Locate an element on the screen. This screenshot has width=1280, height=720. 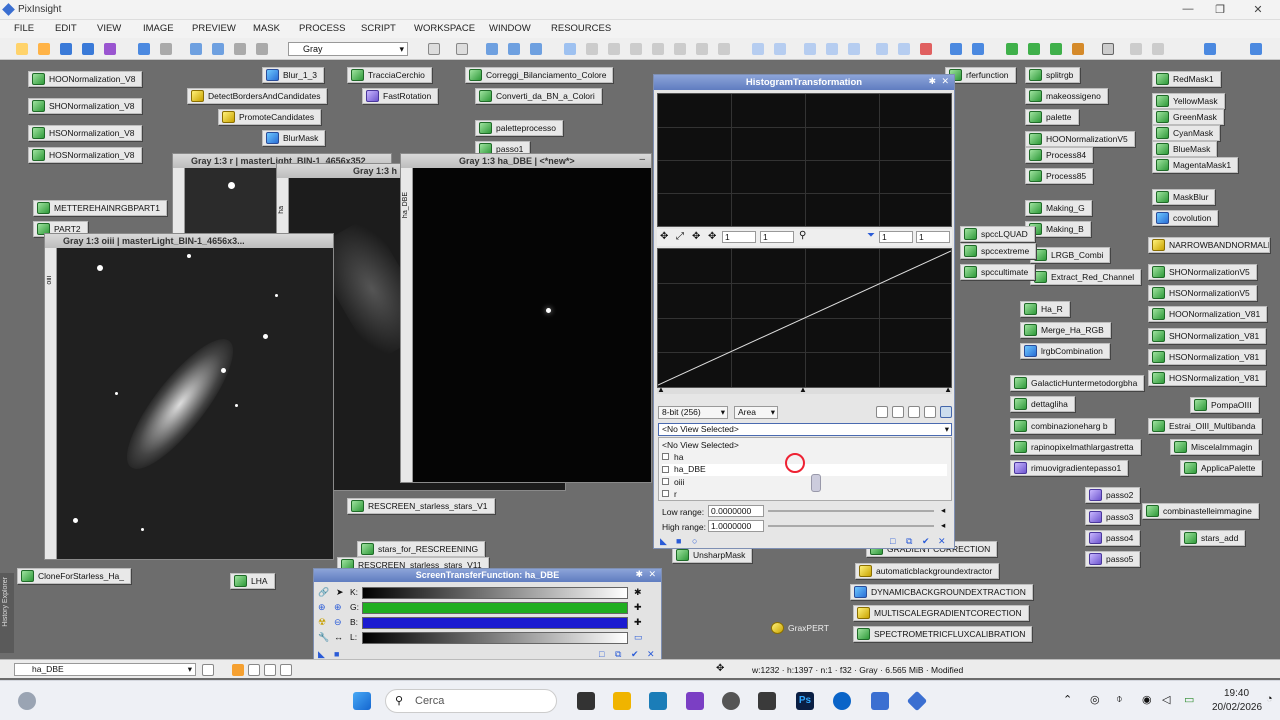
process-icon: SHONormalizationV5 is located at coordinates (1202, 272).